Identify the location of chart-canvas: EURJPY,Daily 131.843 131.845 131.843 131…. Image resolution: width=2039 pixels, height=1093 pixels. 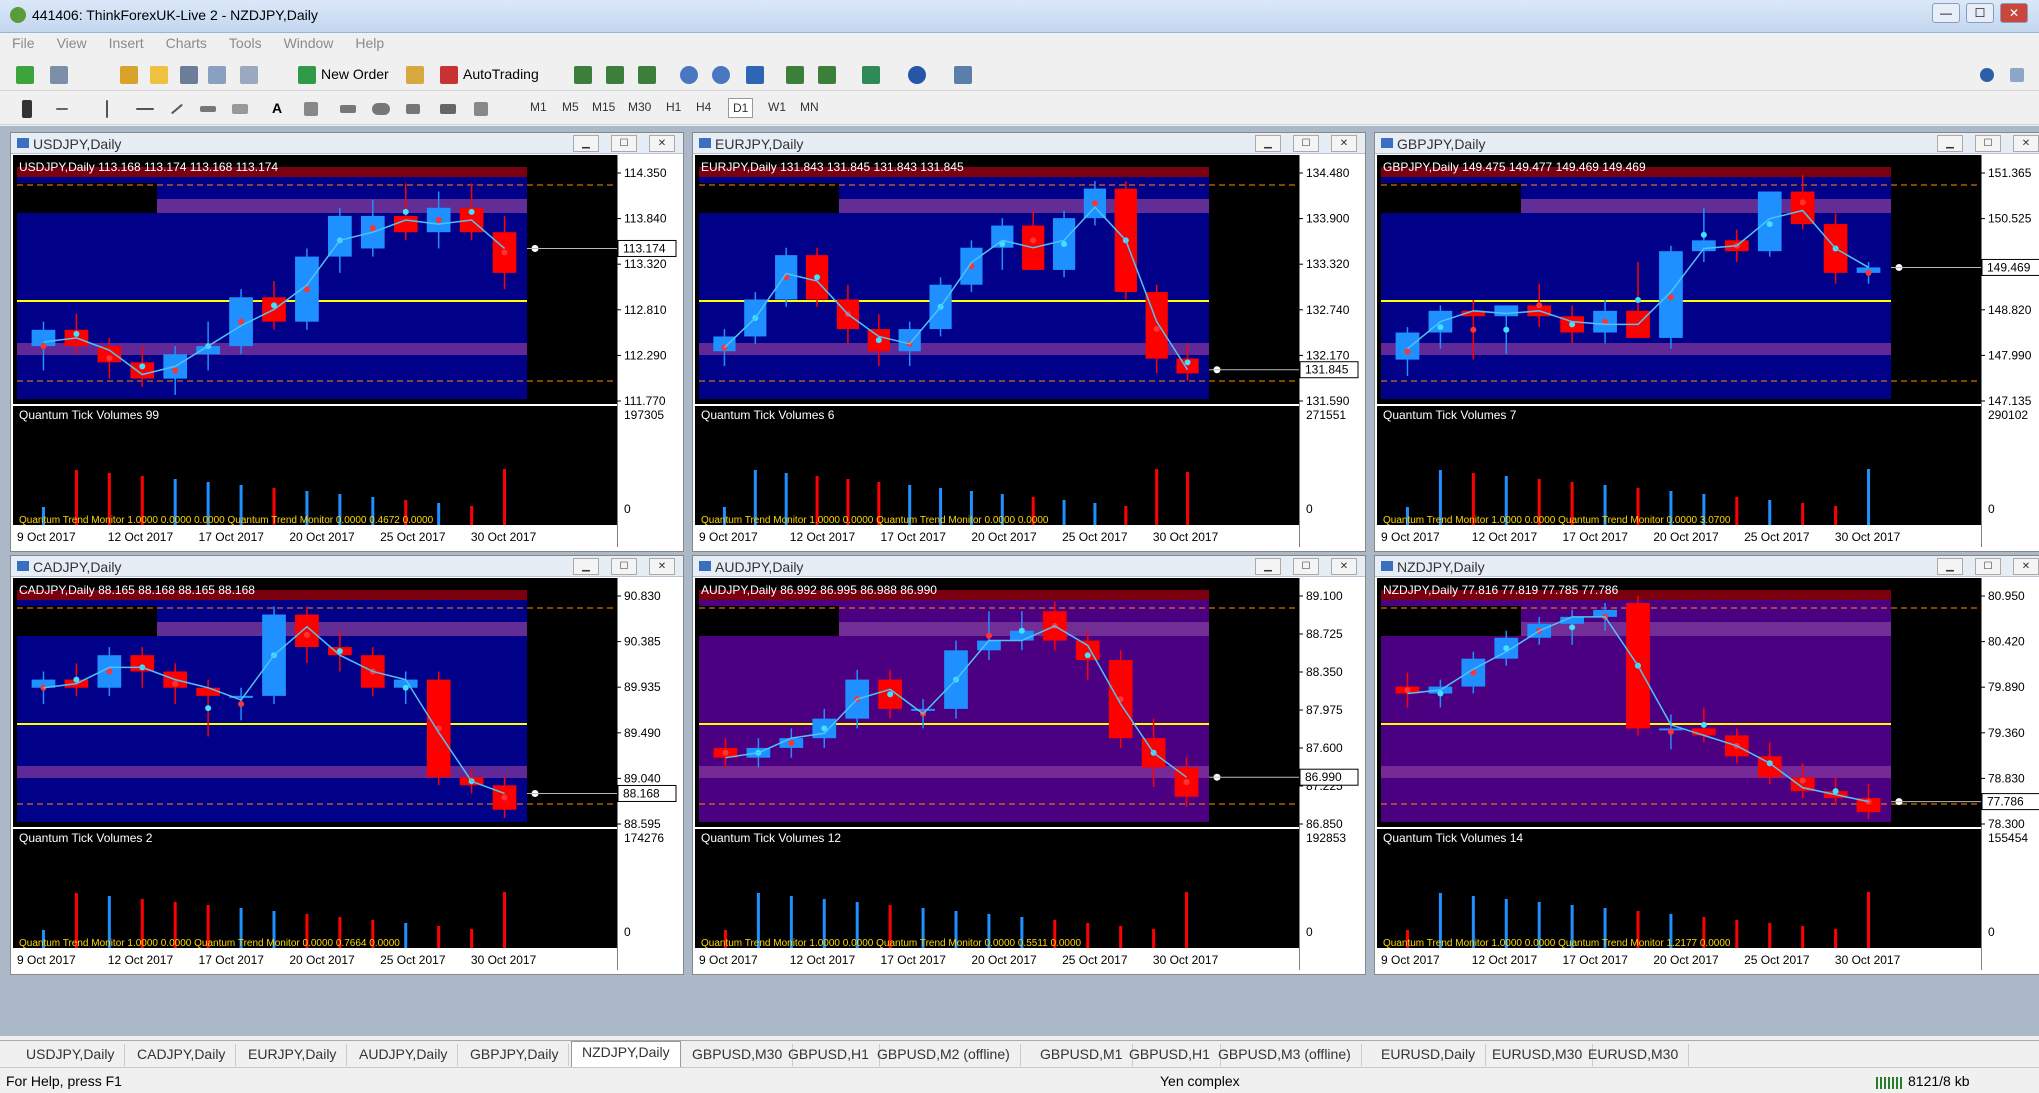
(1028, 351).